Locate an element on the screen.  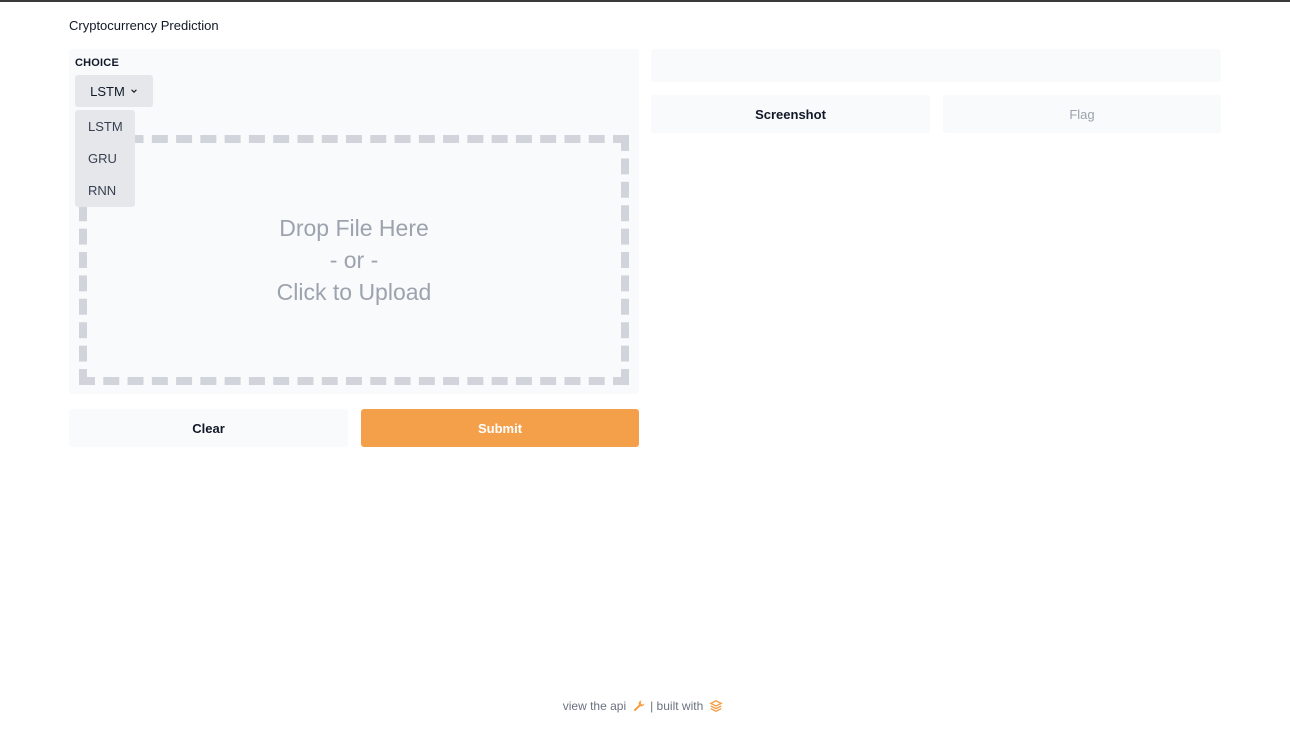
output-panel is located at coordinates (936, 65).